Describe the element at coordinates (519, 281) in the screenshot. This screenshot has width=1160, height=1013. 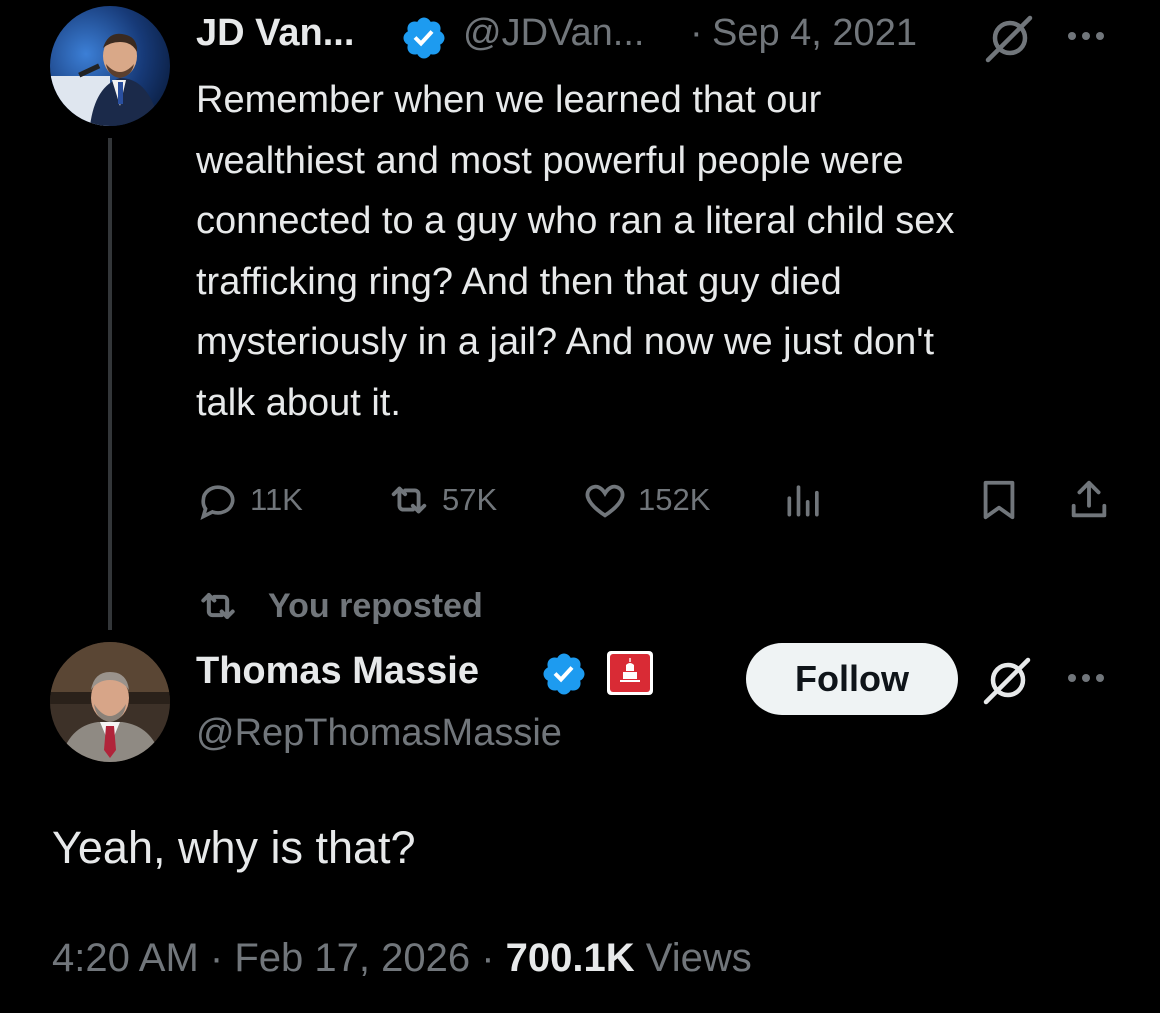
I see `text-line: trafficking ring? And then that guy died` at that location.